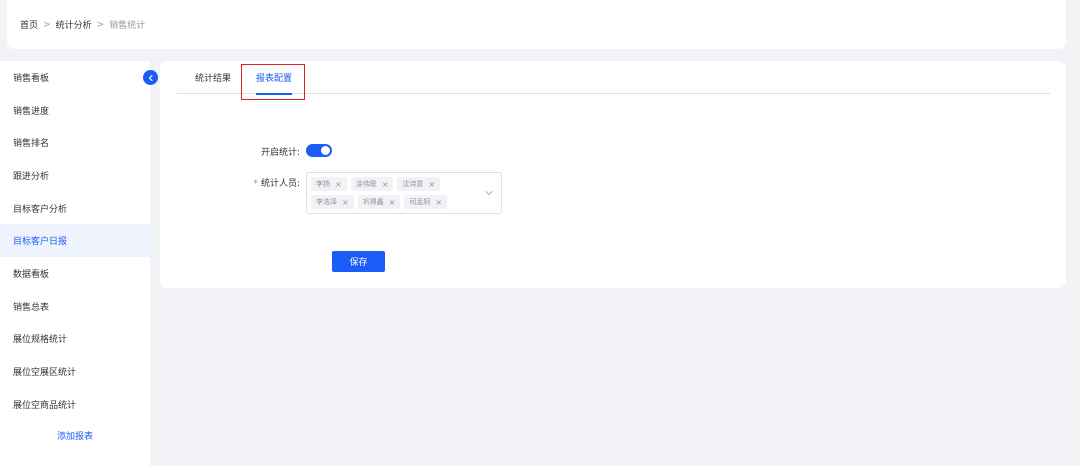 The image size is (1080, 466). What do you see at coordinates (75, 110) in the screenshot?
I see `sidebar-item-sales-progress: 销售进度` at bounding box center [75, 110].